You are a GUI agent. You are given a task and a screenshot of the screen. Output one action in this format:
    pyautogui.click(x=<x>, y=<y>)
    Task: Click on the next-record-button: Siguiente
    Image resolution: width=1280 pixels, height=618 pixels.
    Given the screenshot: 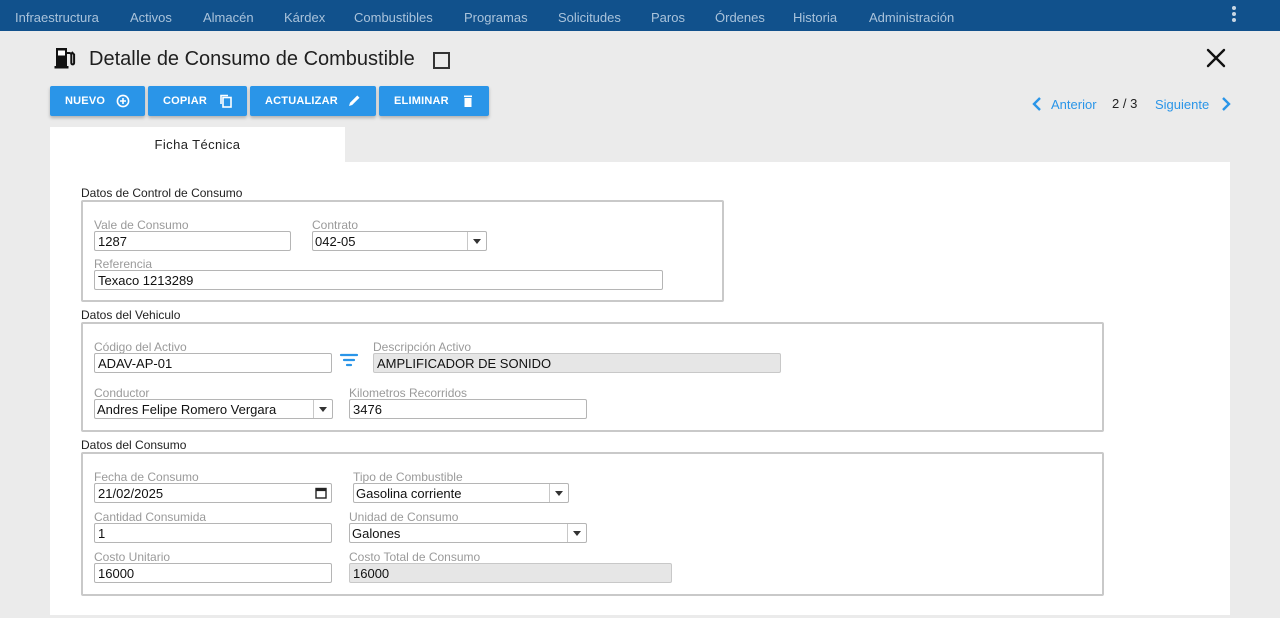 What is the action you would take?
    pyautogui.click(x=1194, y=104)
    